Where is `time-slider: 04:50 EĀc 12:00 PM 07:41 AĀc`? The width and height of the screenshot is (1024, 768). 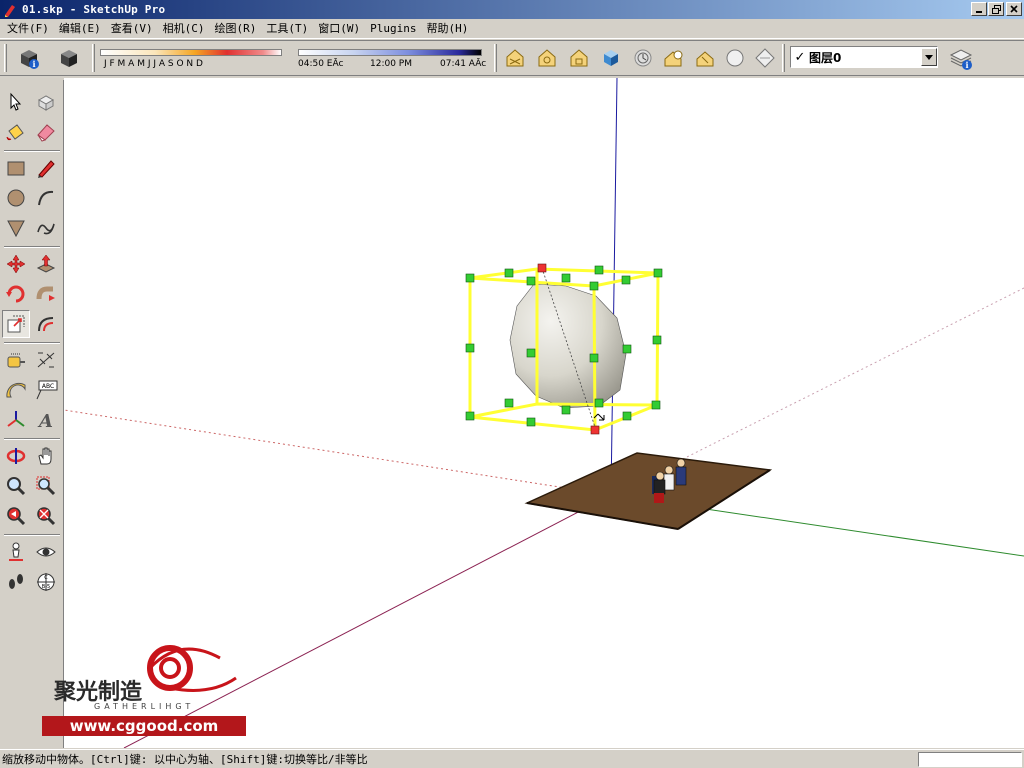 time-slider: 04:50 EĀc 12:00 PM 07:41 AĀc is located at coordinates (393, 59).